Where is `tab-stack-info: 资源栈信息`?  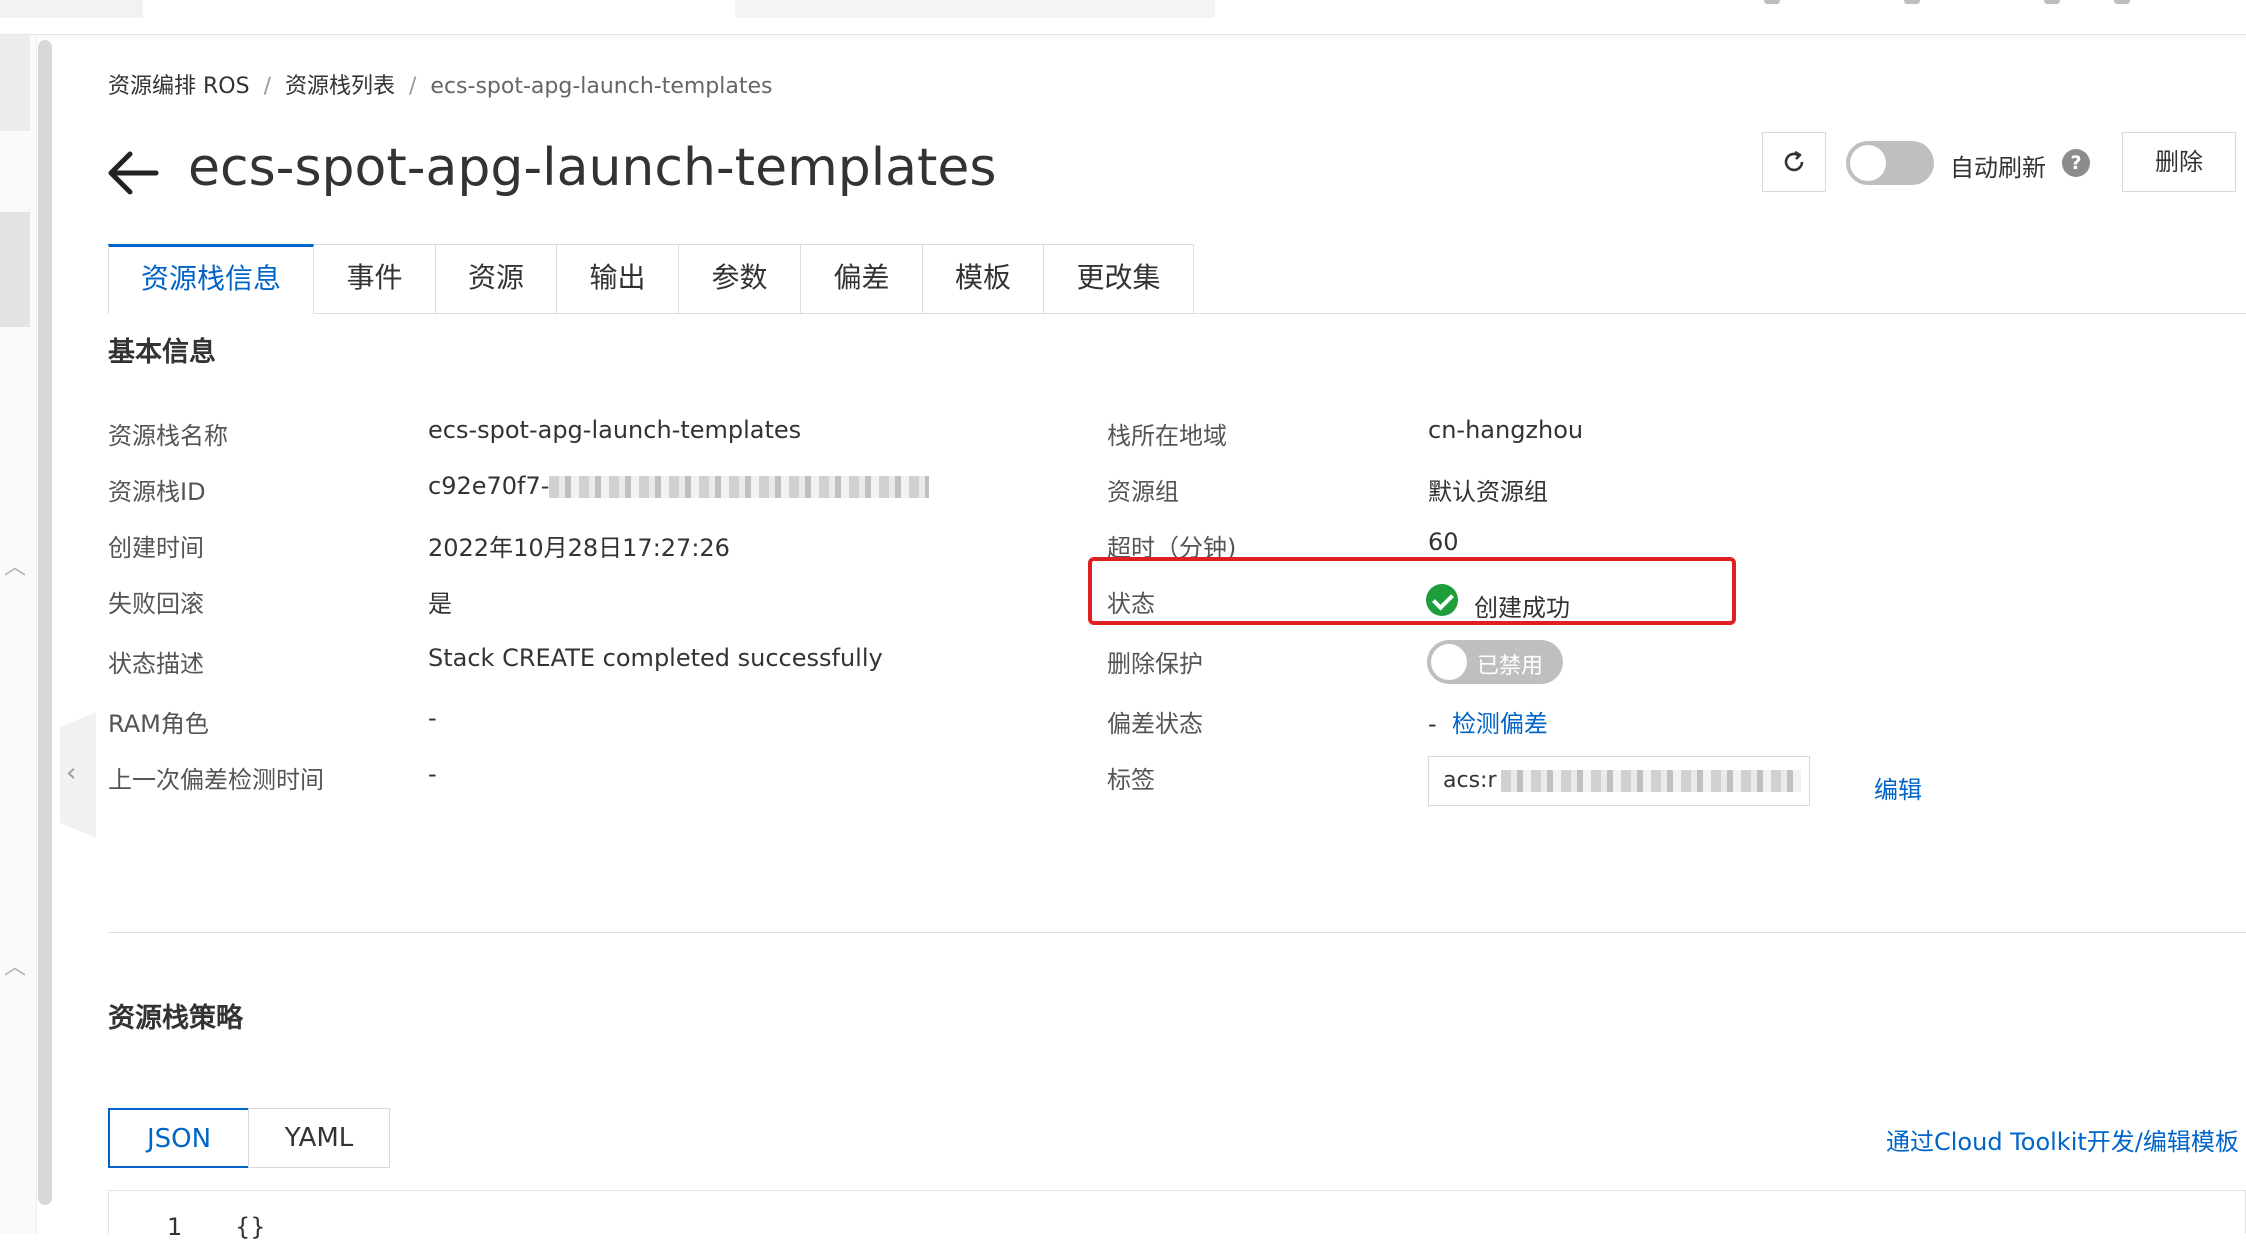 tab-stack-info: 资源栈信息 is located at coordinates (211, 279).